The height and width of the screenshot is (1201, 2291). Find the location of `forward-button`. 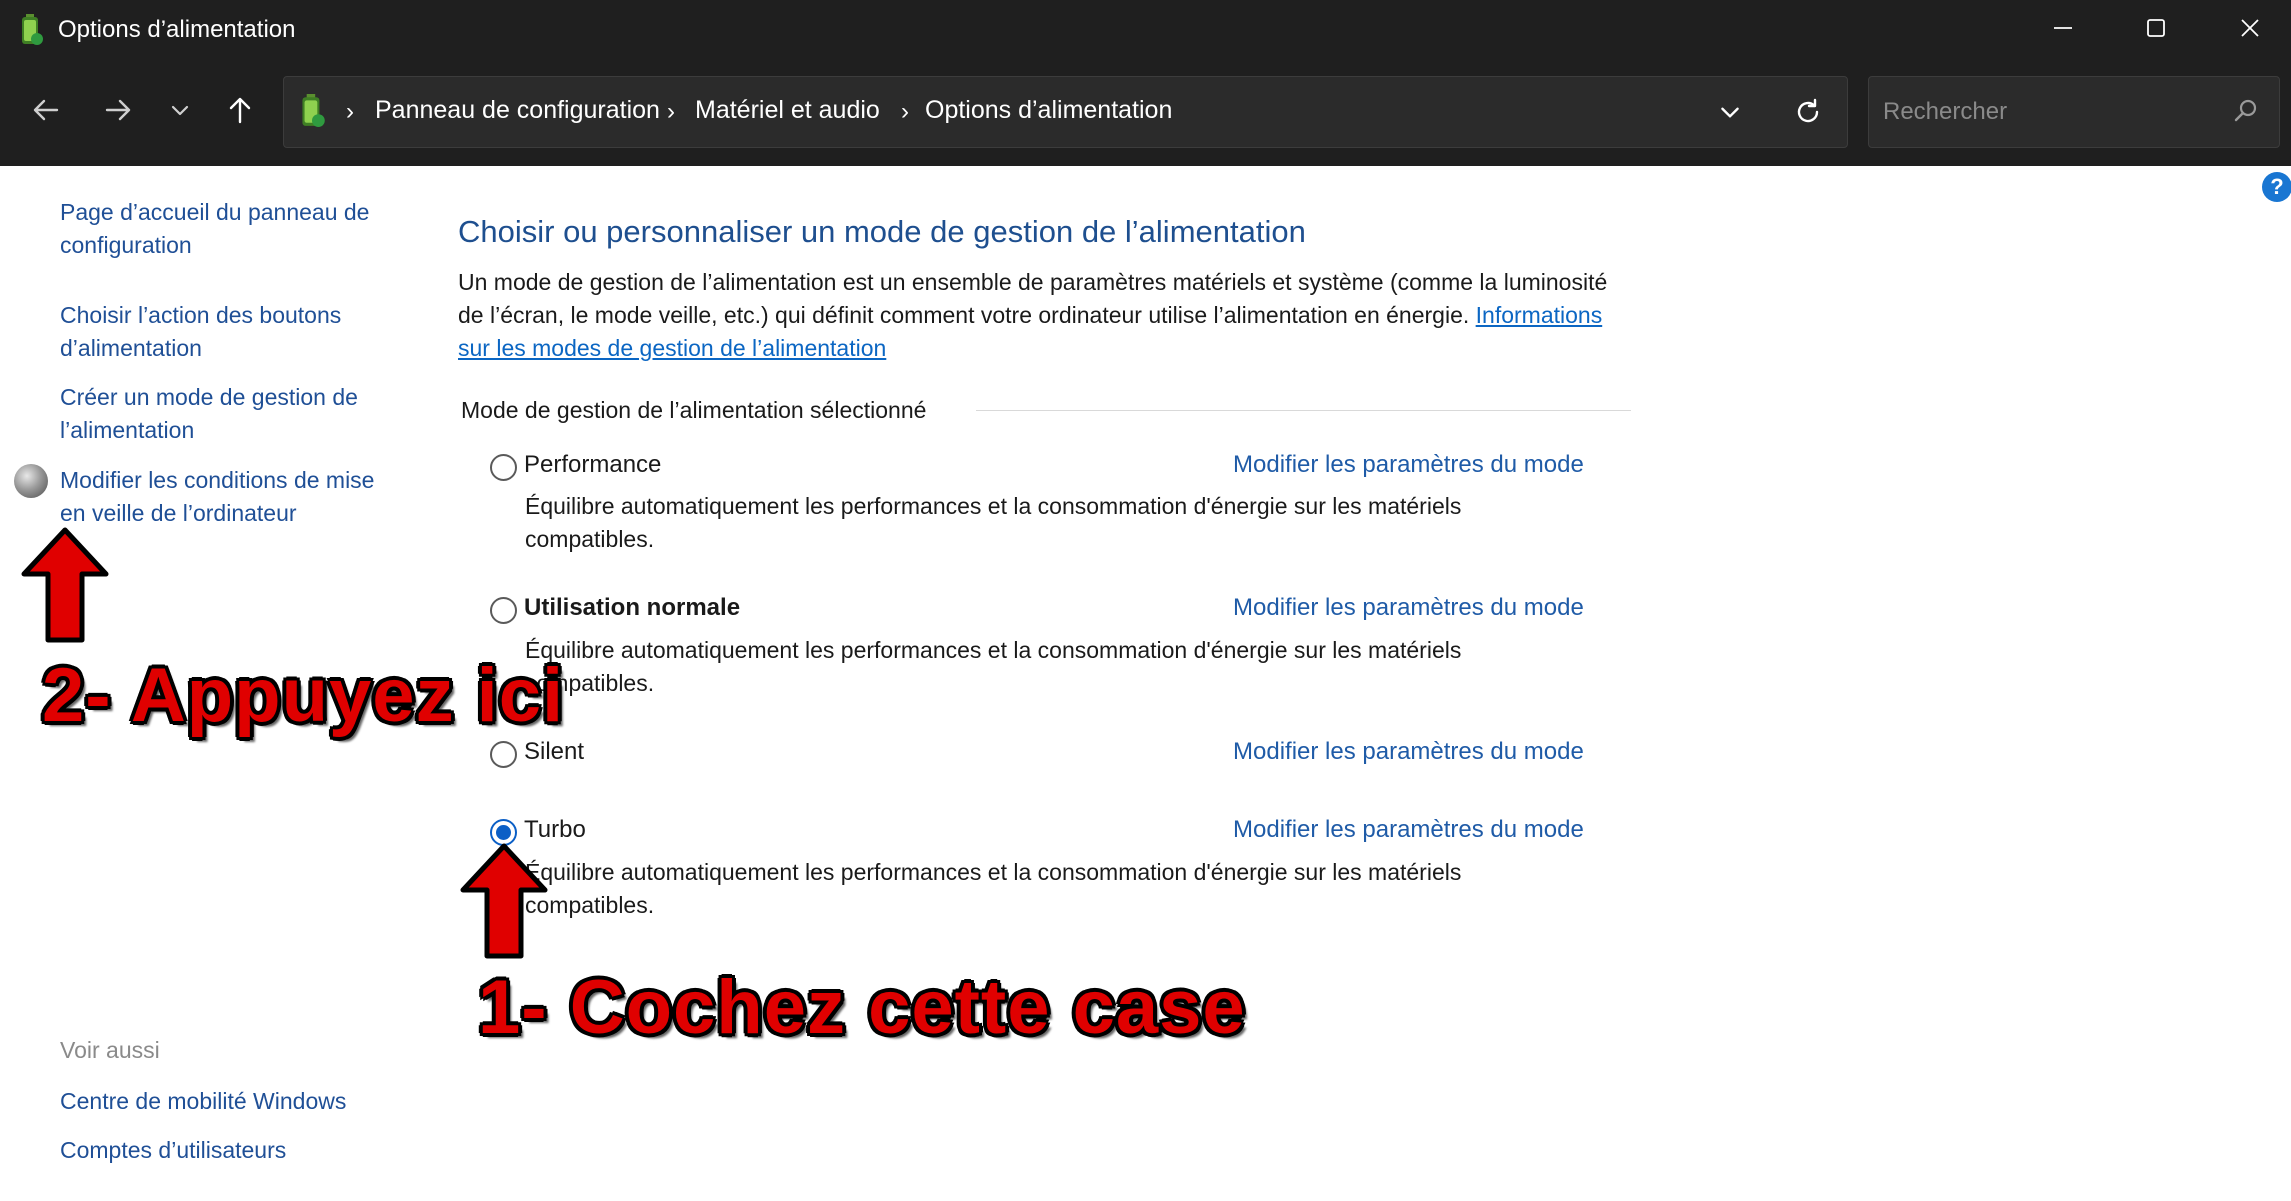

forward-button is located at coordinates (118, 112).